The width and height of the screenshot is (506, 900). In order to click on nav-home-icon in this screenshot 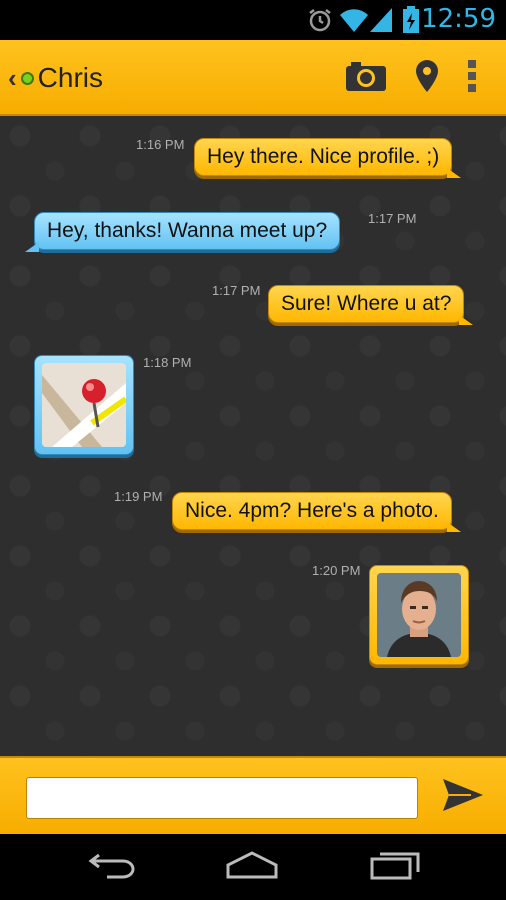, I will do `click(252, 867)`.